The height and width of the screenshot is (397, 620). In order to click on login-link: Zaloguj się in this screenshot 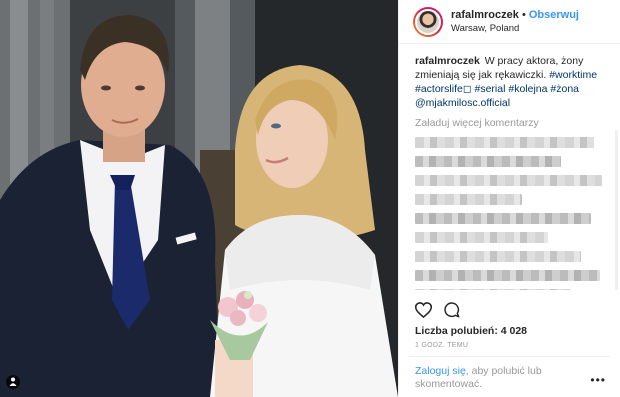, I will do `click(440, 371)`.